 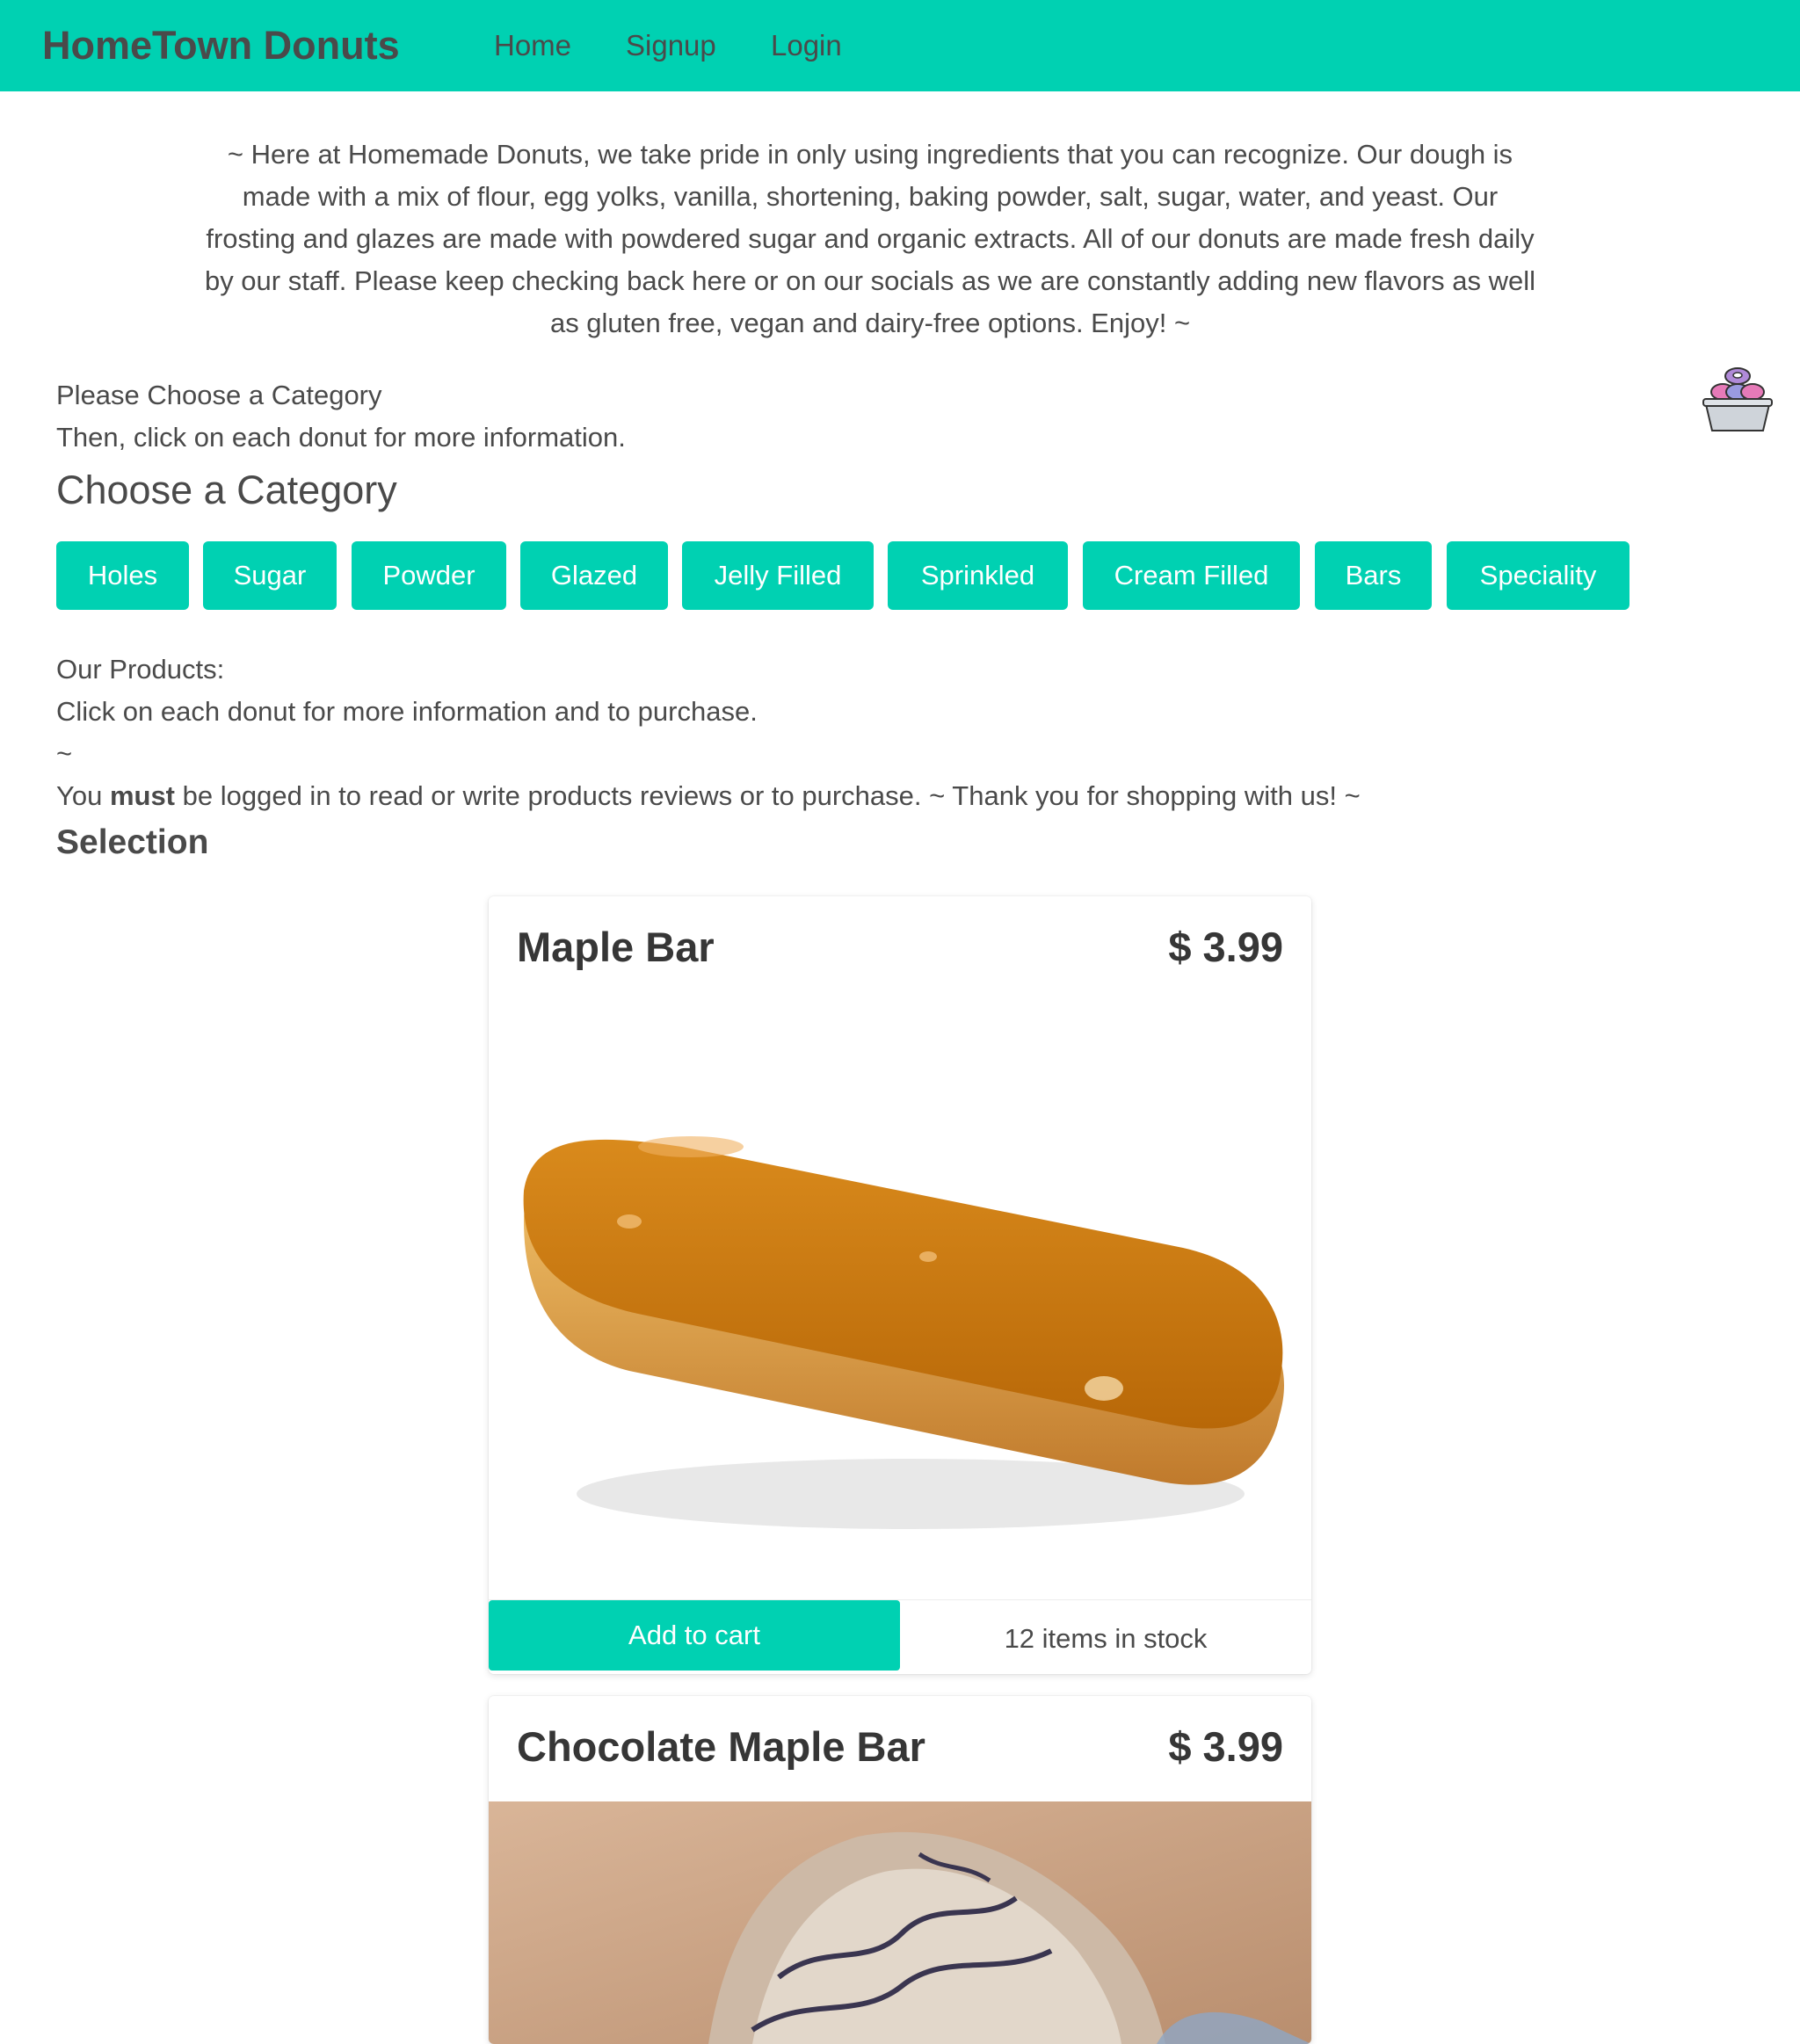 What do you see at coordinates (978, 575) in the screenshot?
I see `category-sprinkled-button: Sprinkled` at bounding box center [978, 575].